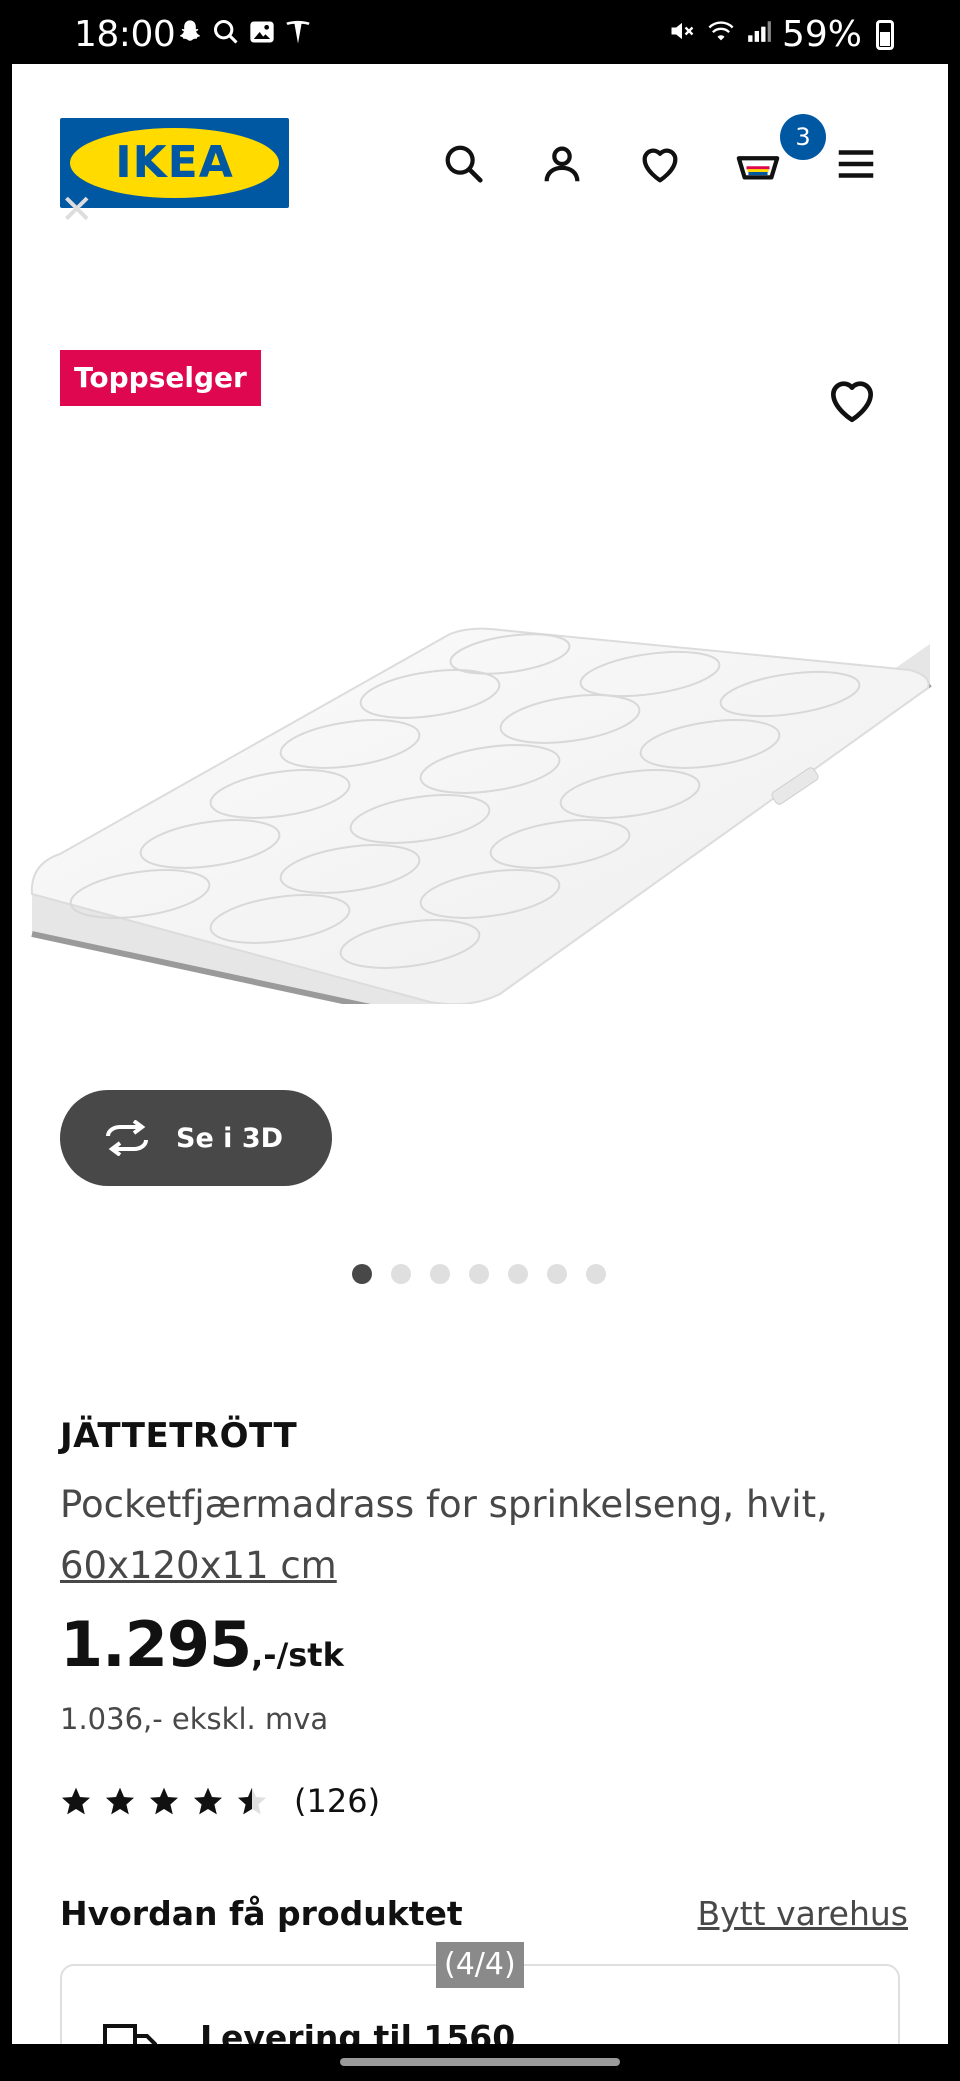 This screenshot has width=960, height=2081. I want to click on account-icon, so click(562, 164).